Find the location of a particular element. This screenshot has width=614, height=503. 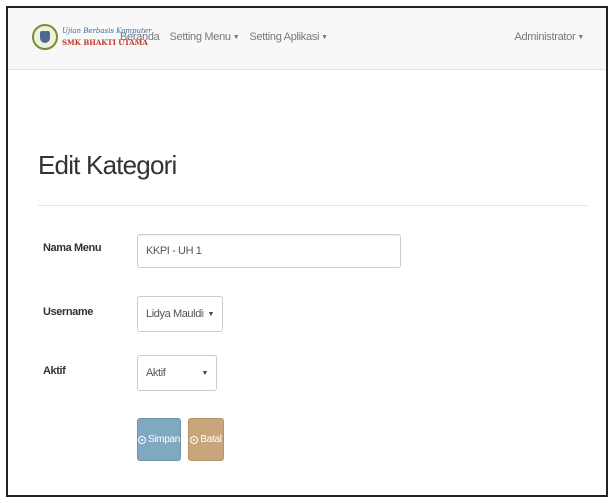

cancel-button-label: Batal is located at coordinates (211, 439).